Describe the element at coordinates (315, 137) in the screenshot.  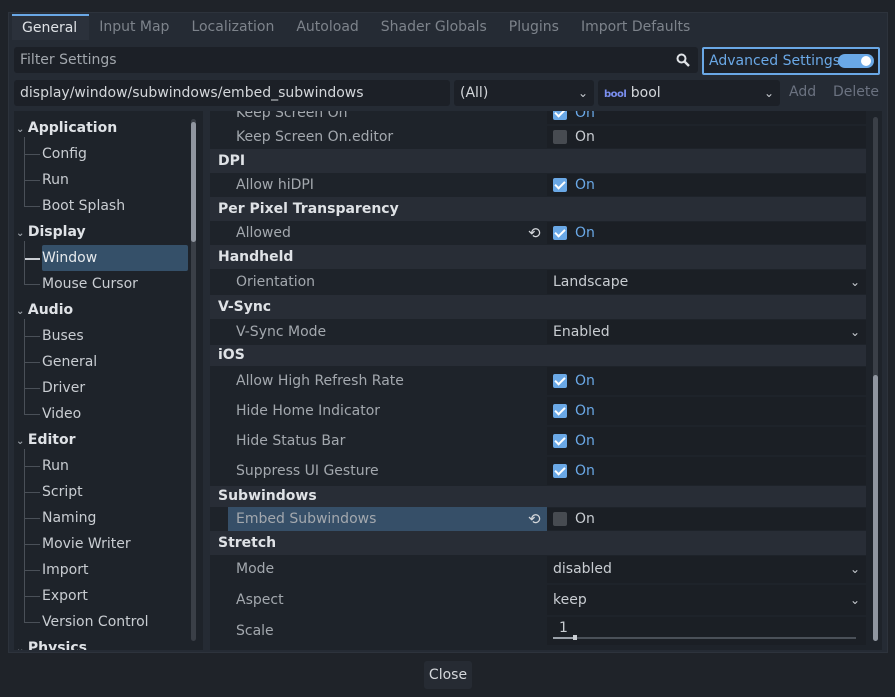
I see `property-label: Keep Screen On.editor` at that location.